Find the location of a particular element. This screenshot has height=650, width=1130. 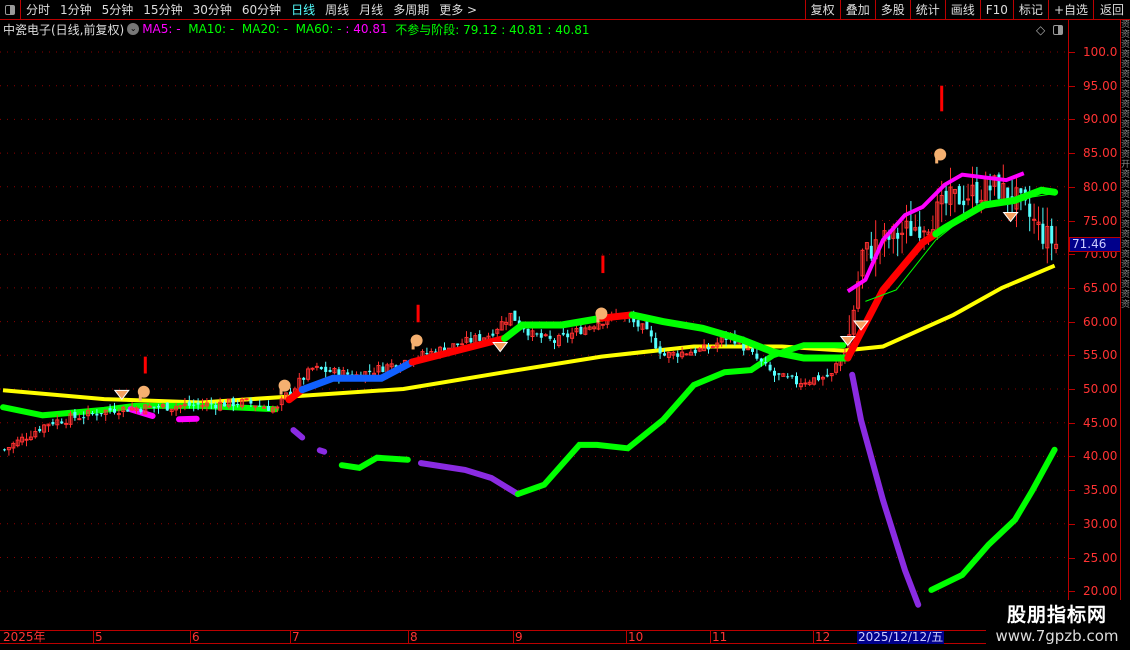

tool-button: F10 is located at coordinates (996, 10).